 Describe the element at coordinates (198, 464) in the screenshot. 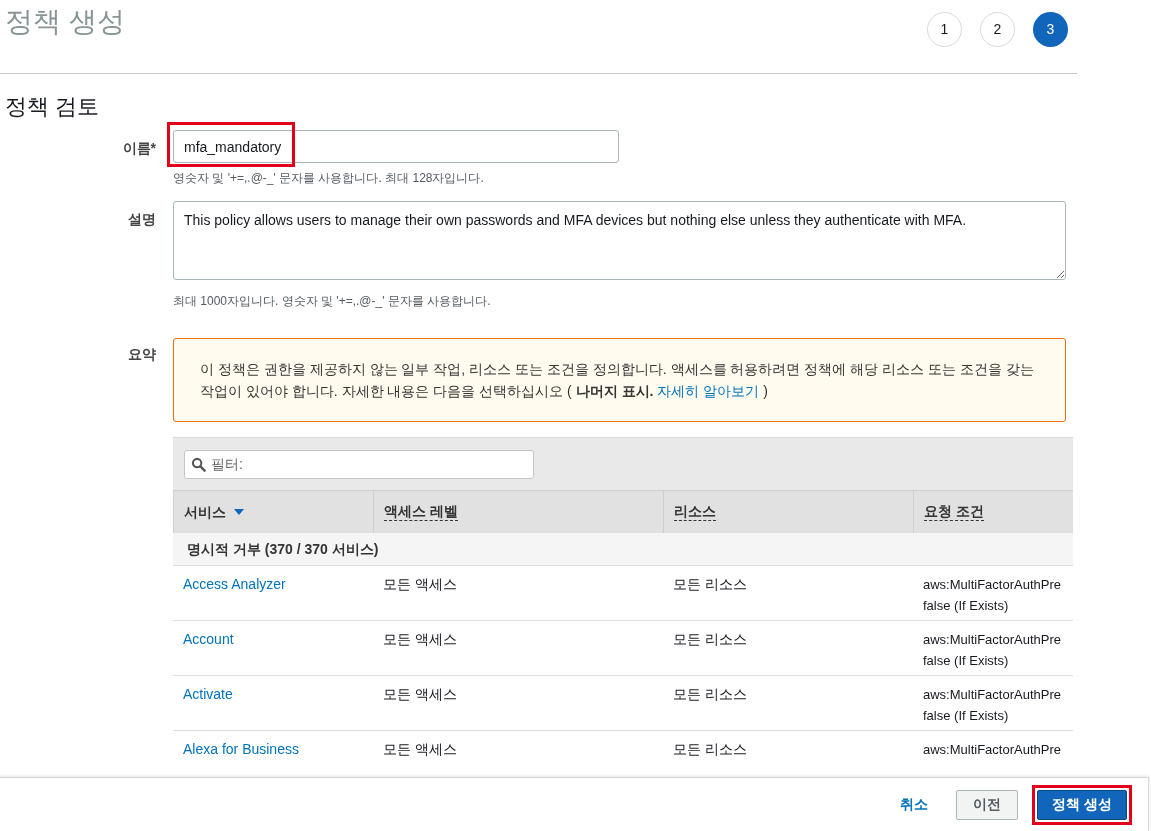

I see `search-icon` at that location.